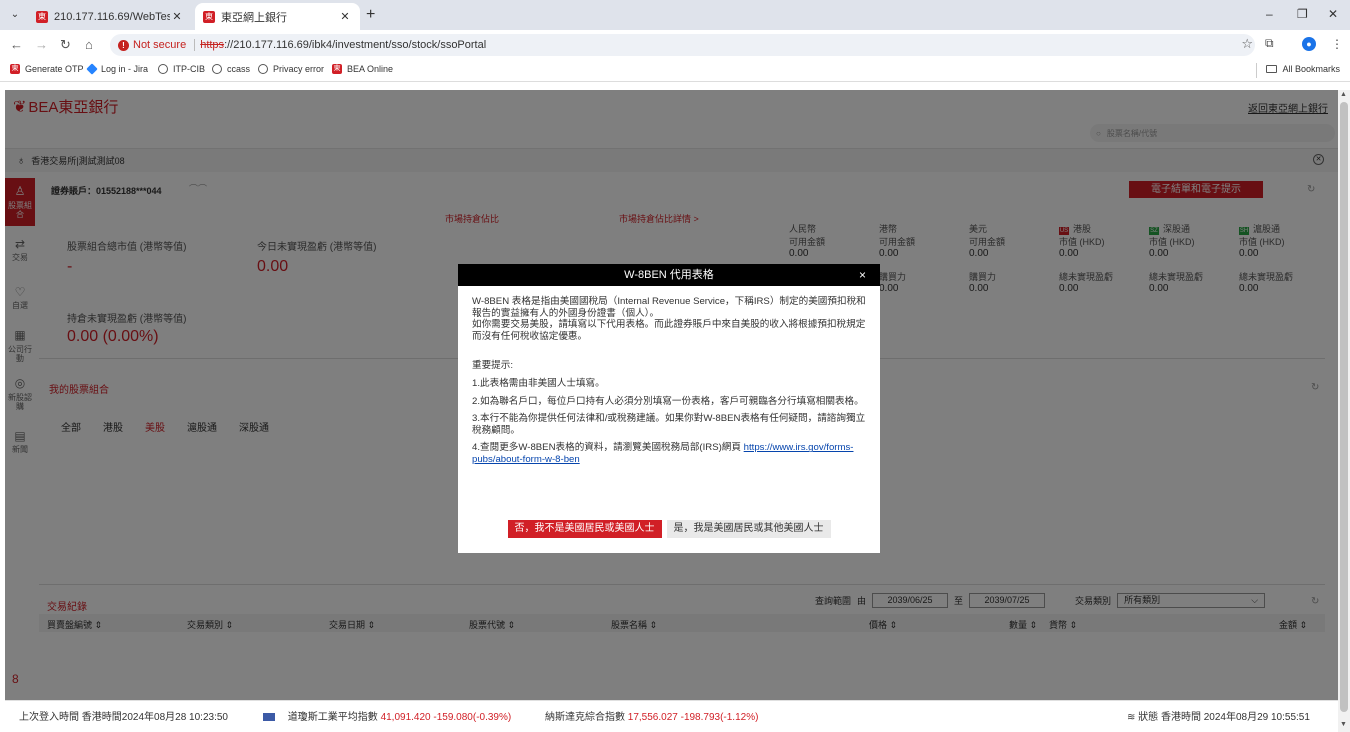 This screenshot has height=732, width=1350. I want to click on dialog-header: W-8BEN 代用表格 ×, so click(669, 275).